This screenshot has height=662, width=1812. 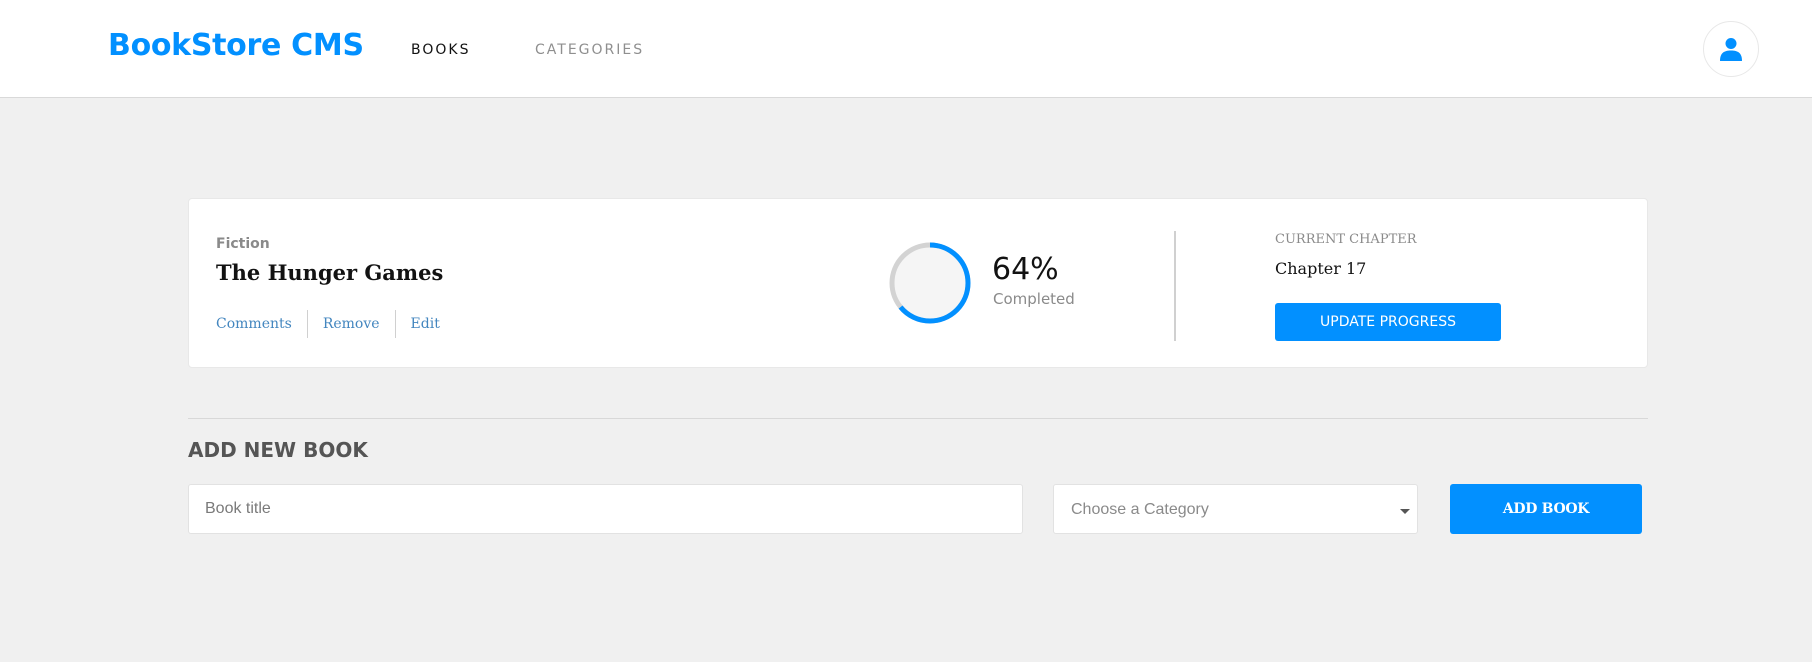 I want to click on category-select-value: Choose a Category, so click(x=1140, y=509).